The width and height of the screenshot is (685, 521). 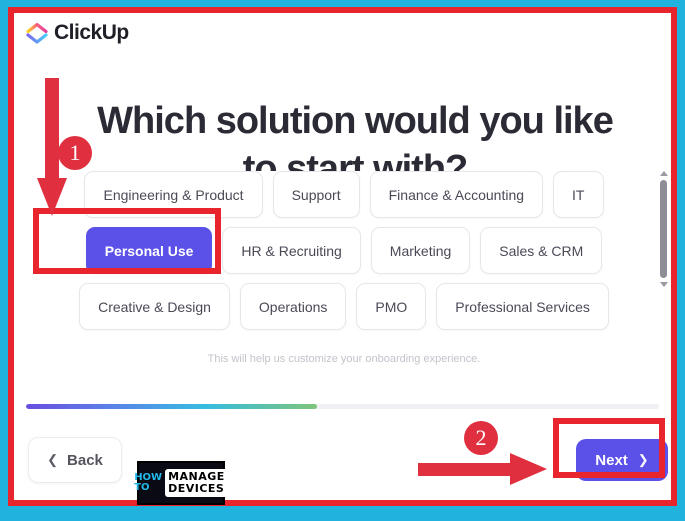 What do you see at coordinates (75, 153) in the screenshot?
I see `annotation-badge-1: 1` at bounding box center [75, 153].